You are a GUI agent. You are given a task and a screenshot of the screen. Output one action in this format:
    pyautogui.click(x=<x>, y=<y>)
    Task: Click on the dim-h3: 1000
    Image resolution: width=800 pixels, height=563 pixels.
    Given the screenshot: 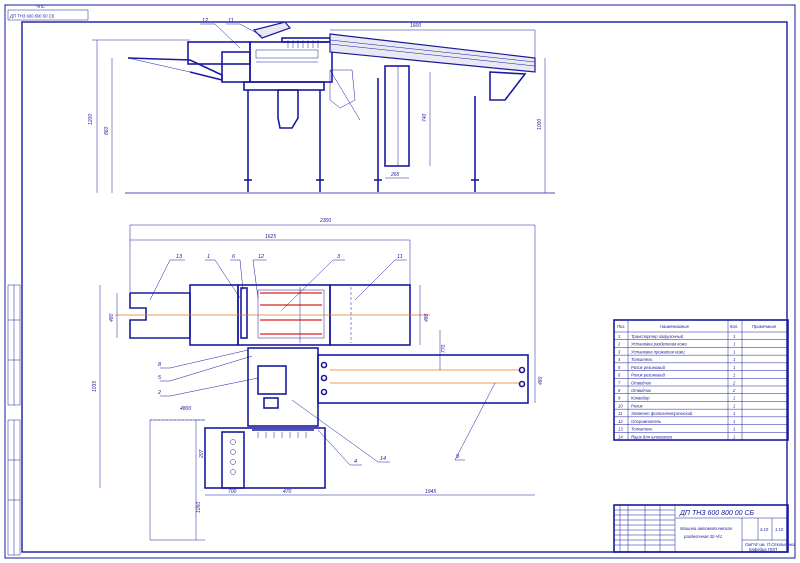 What is the action you would take?
    pyautogui.click(x=540, y=124)
    